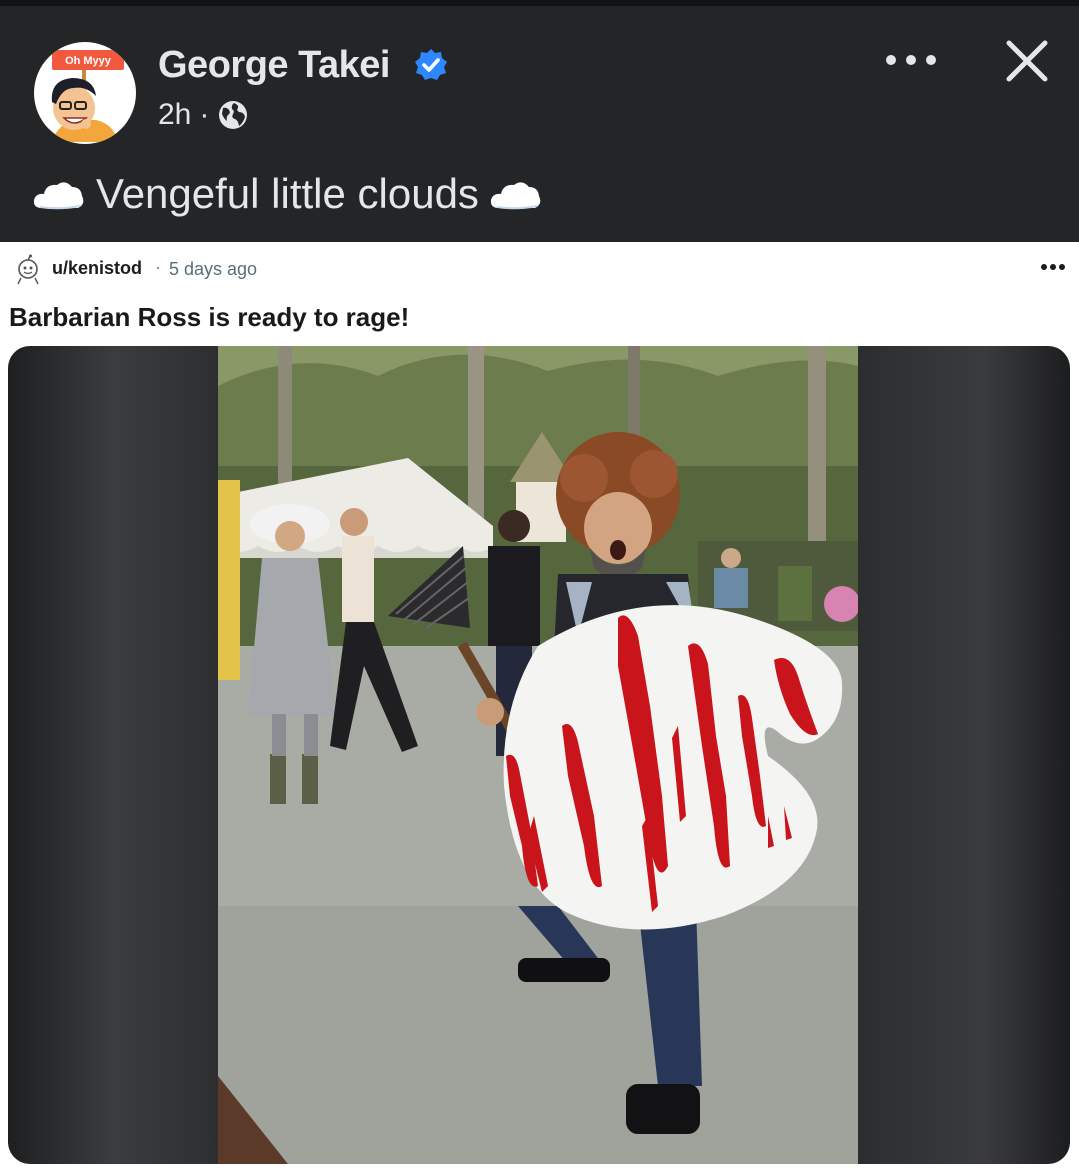 The image size is (1079, 1172). Describe the element at coordinates (911, 60) in the screenshot. I see `more-options-icon` at that location.